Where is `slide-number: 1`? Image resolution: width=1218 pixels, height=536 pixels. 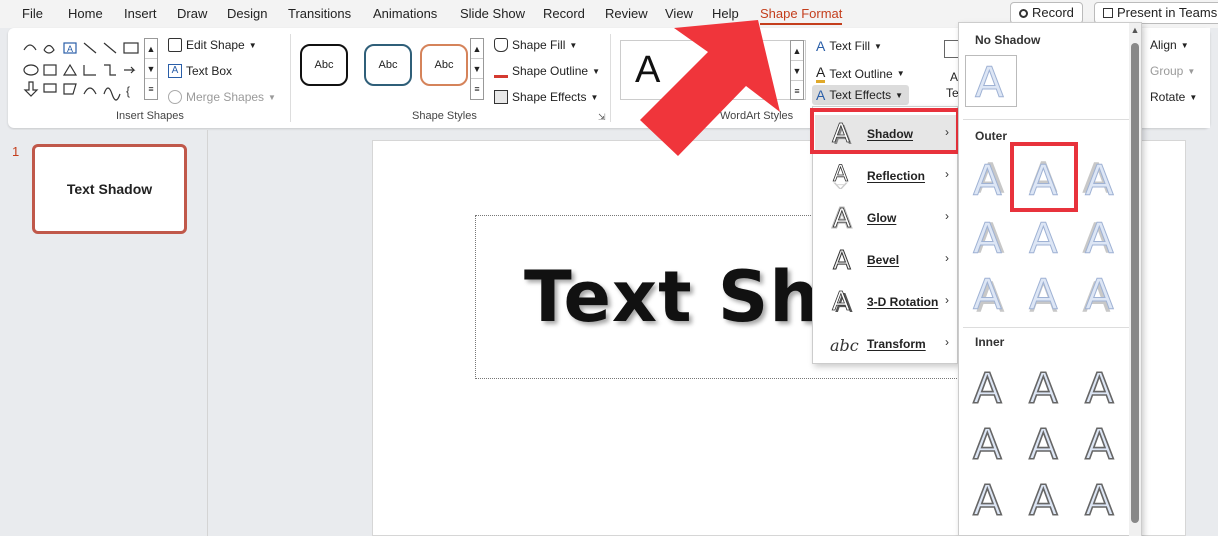
slide-number: 1 is located at coordinates (16, 151).